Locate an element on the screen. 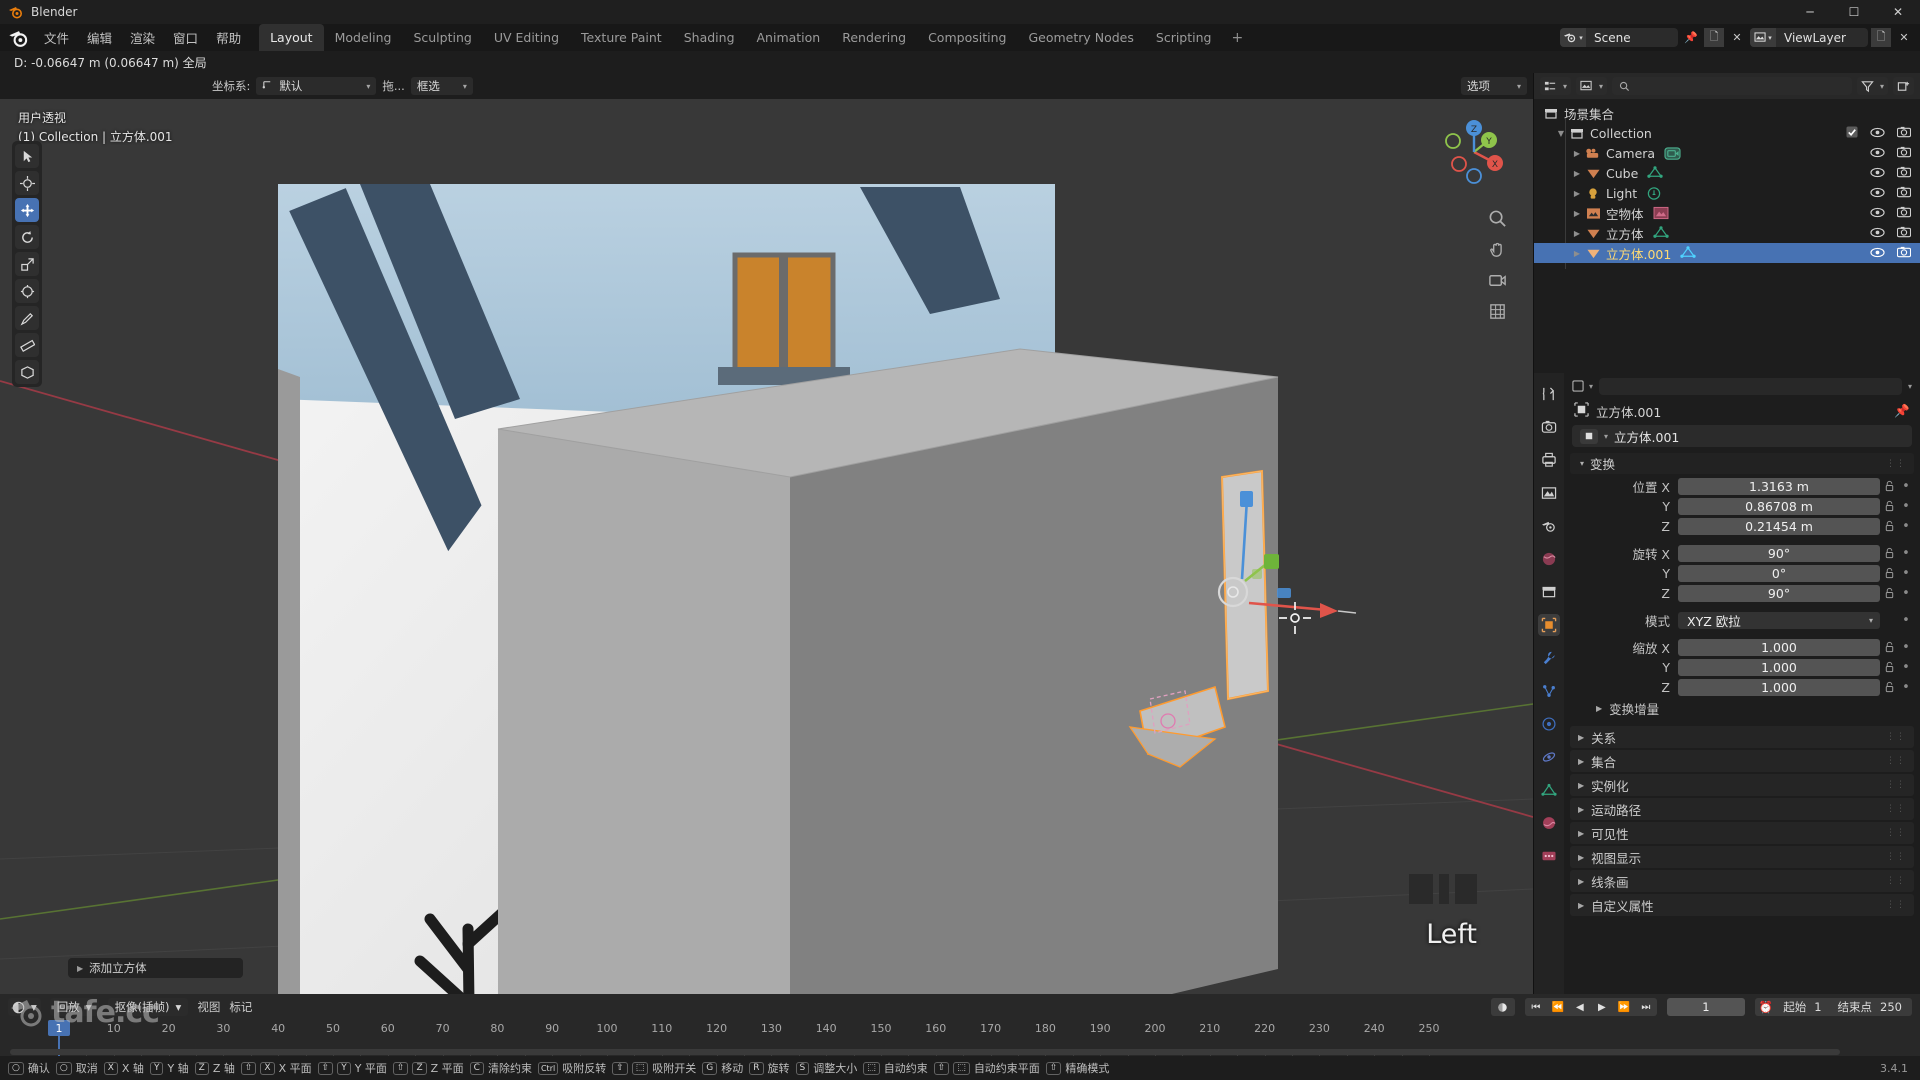  transform-tool-button is located at coordinates (27, 291).